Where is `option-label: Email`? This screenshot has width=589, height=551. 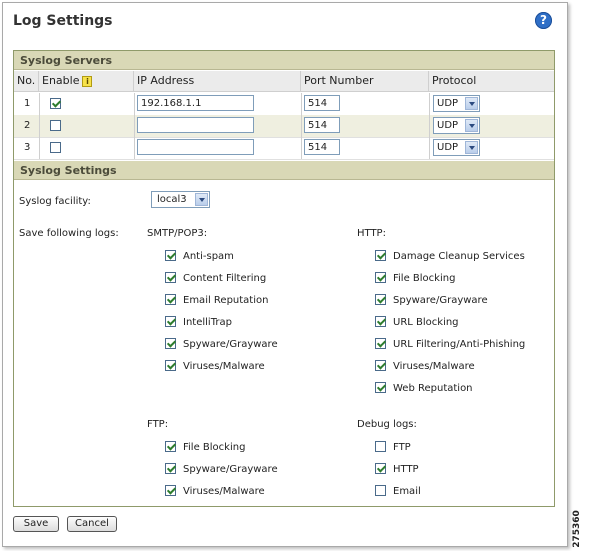 option-label: Email is located at coordinates (407, 491).